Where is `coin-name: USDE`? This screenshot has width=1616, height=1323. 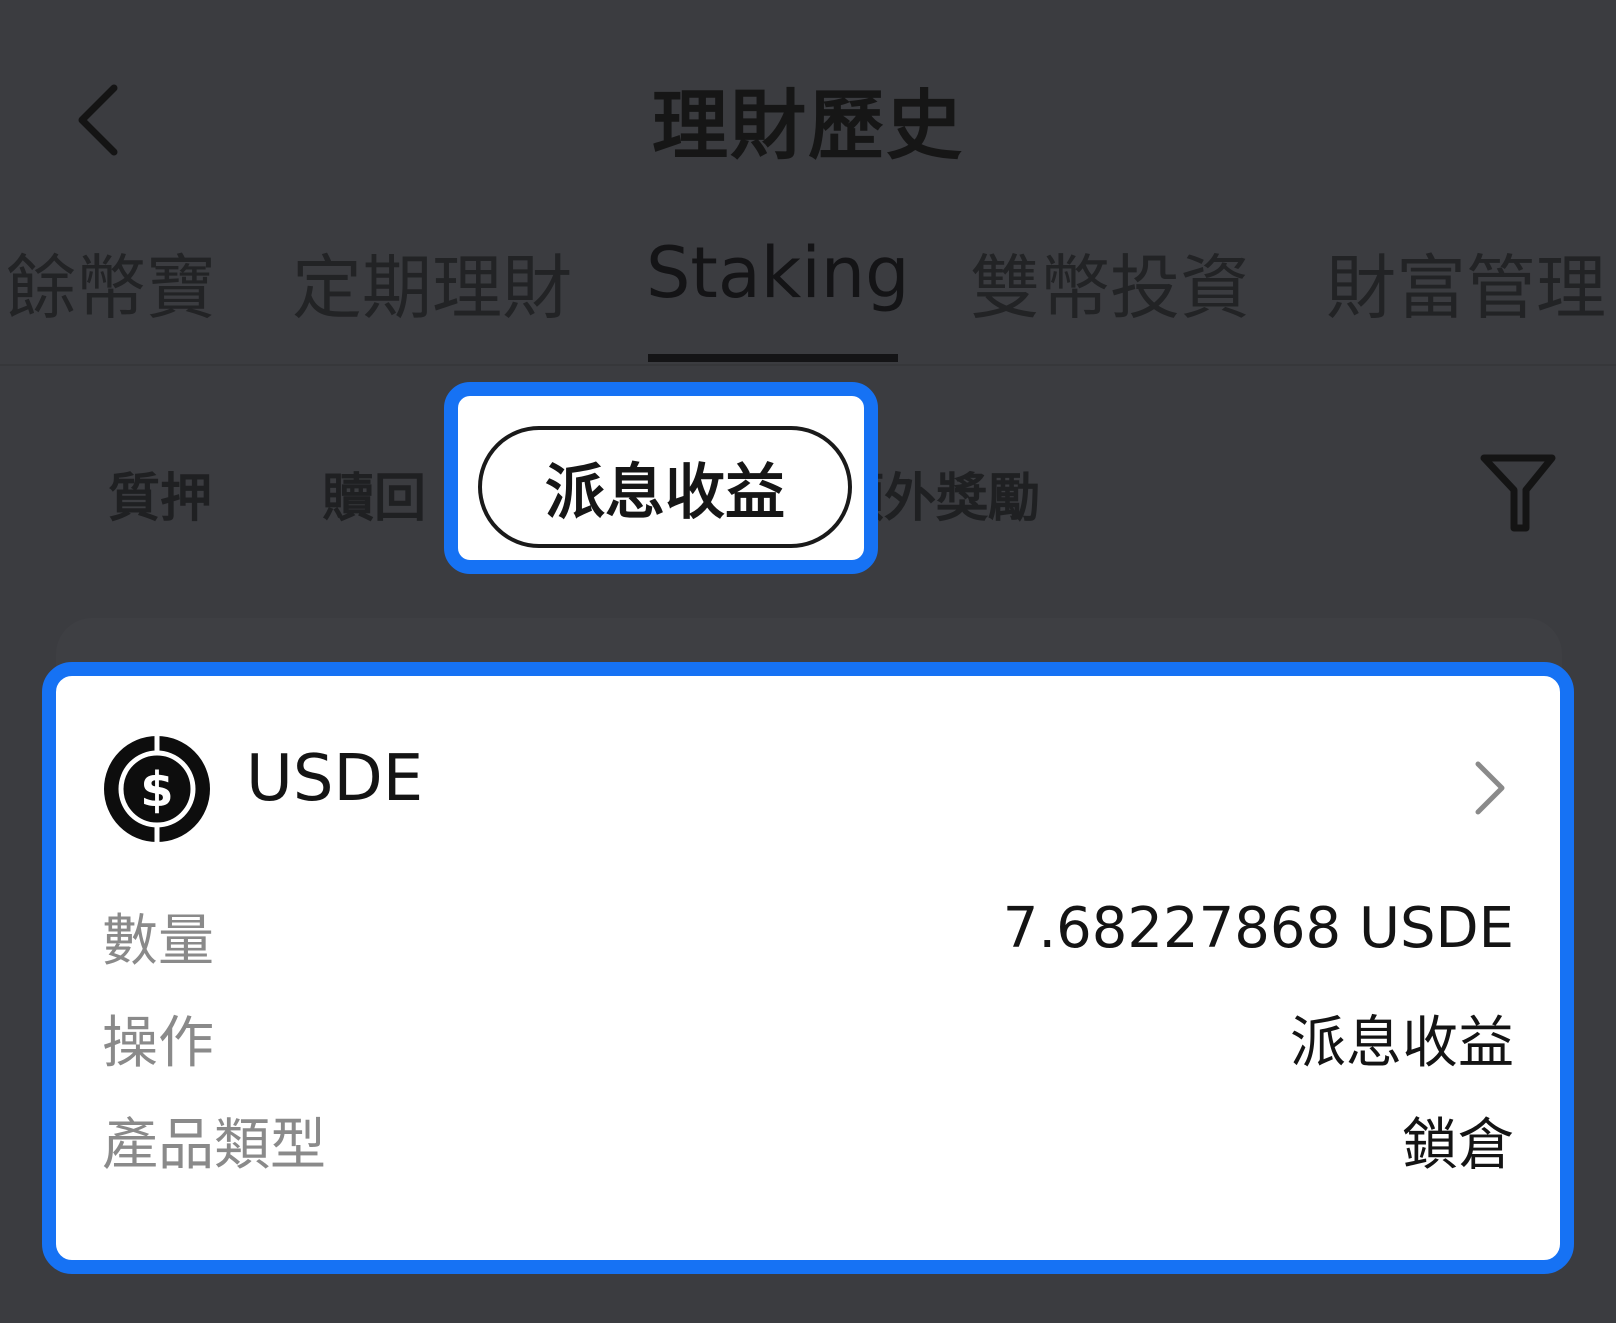
coin-name: USDE is located at coordinates (335, 779).